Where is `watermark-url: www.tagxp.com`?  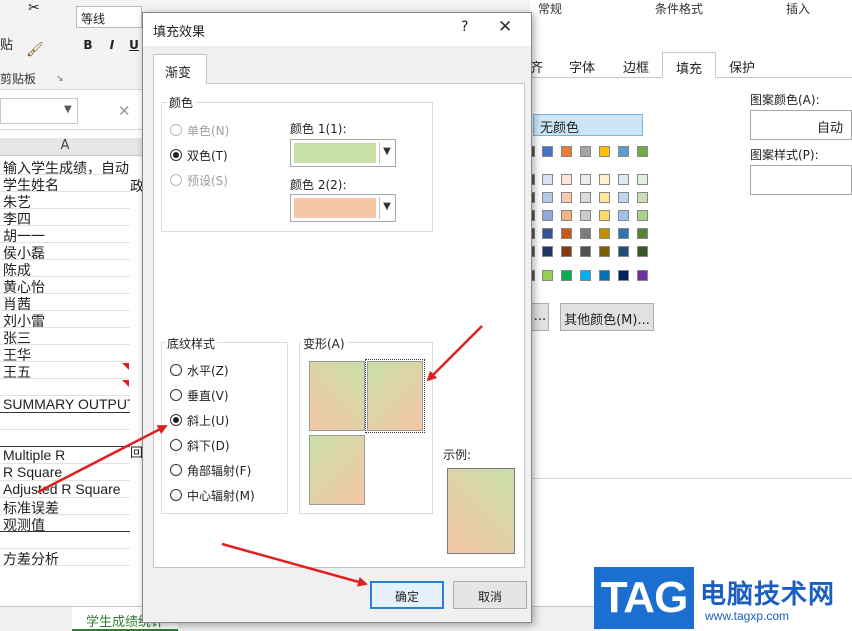 watermark-url: www.tagxp.com is located at coordinates (747, 616).